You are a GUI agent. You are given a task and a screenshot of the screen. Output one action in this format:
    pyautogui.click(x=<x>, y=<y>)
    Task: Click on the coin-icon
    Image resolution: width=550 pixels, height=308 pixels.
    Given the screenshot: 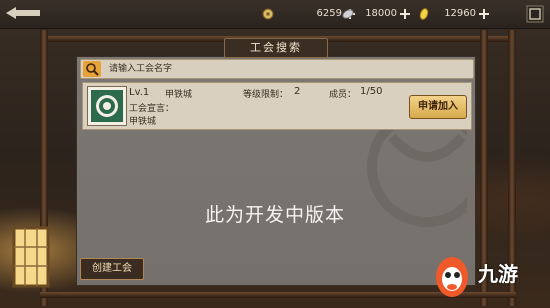 What is the action you would take?
    pyautogui.click(x=268, y=14)
    